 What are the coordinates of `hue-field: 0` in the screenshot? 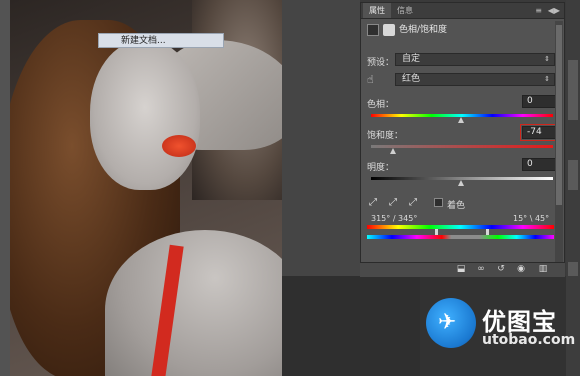 It's located at (539, 101).